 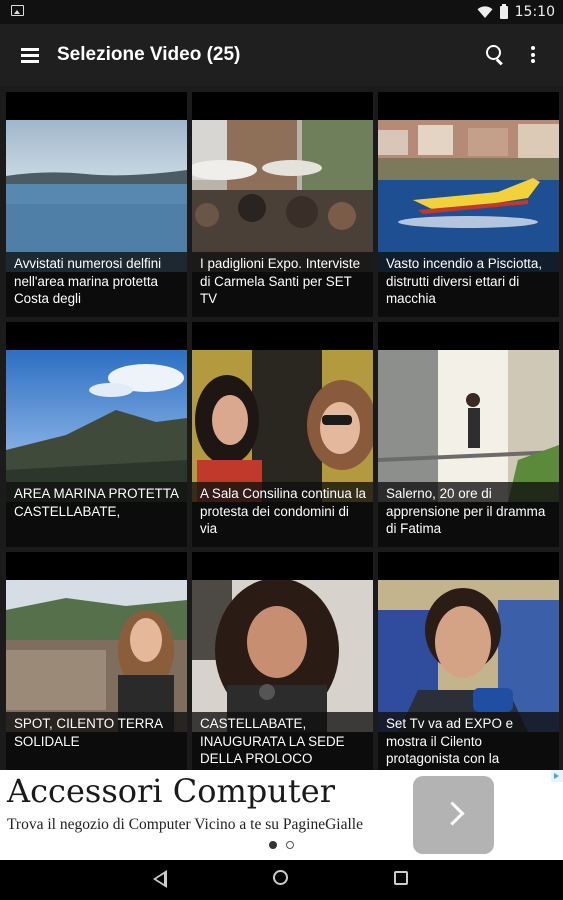 What do you see at coordinates (273, 845) in the screenshot?
I see `carousel-dot-active` at bounding box center [273, 845].